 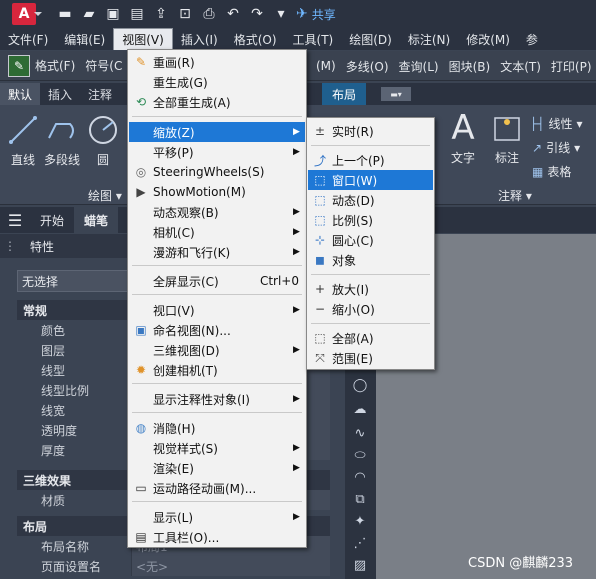 What do you see at coordinates (173, 566) in the screenshot?
I see `prop-row-page-setup: 页面设置名 <无>` at bounding box center [173, 566].